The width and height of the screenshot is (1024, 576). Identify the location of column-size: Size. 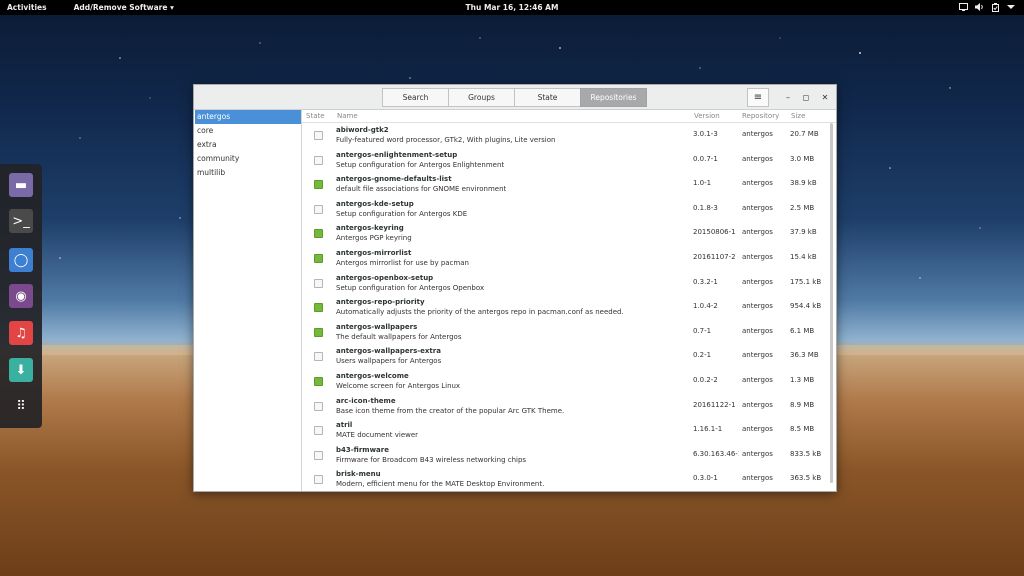
(798, 116).